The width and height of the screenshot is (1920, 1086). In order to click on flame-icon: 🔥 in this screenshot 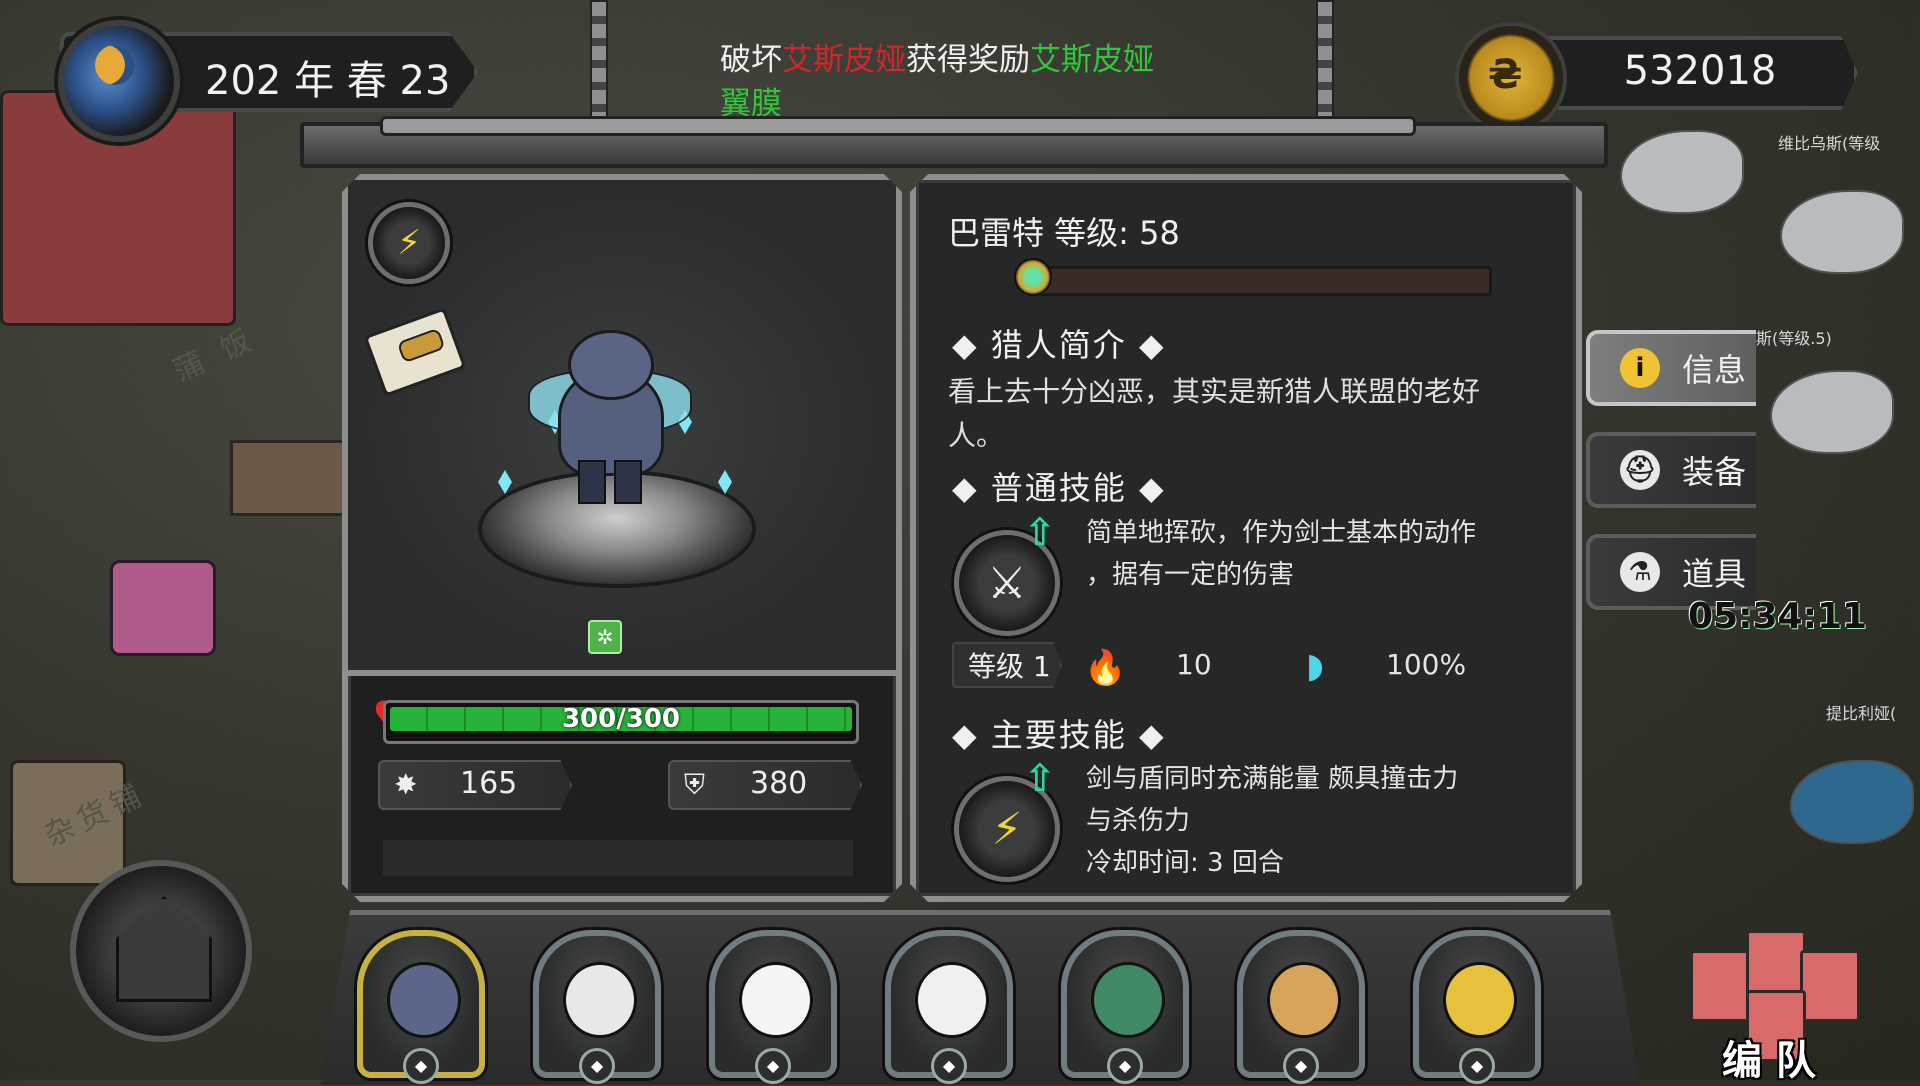, I will do `click(1105, 668)`.